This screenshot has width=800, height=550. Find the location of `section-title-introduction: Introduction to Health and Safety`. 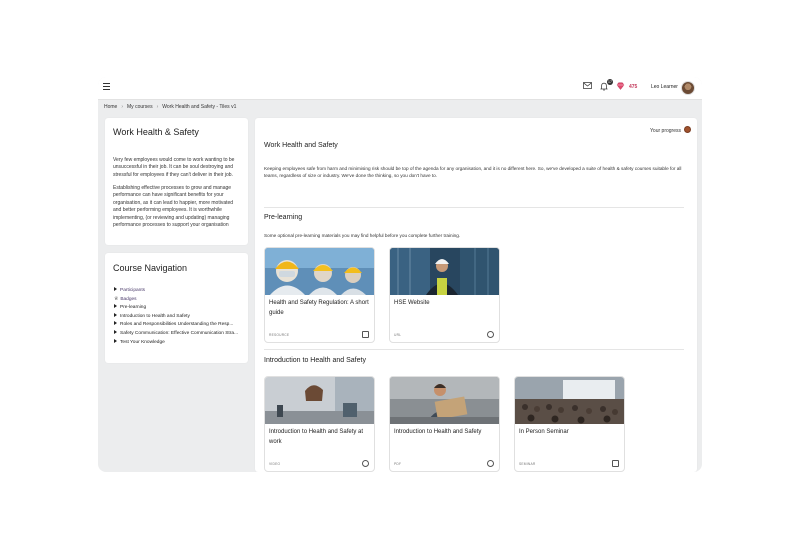

section-title-introduction: Introduction to Health and Safety is located at coordinates (315, 360).